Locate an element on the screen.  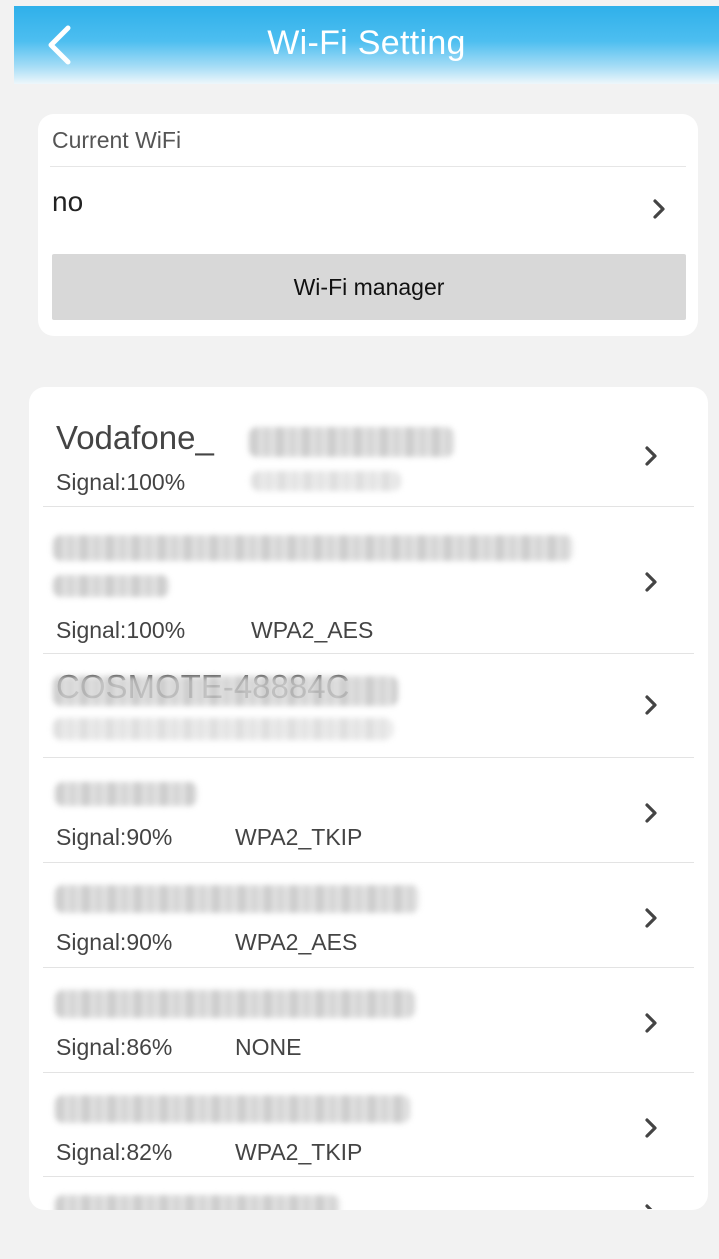
page-title: Wi-Fi Setting is located at coordinates (366, 43).